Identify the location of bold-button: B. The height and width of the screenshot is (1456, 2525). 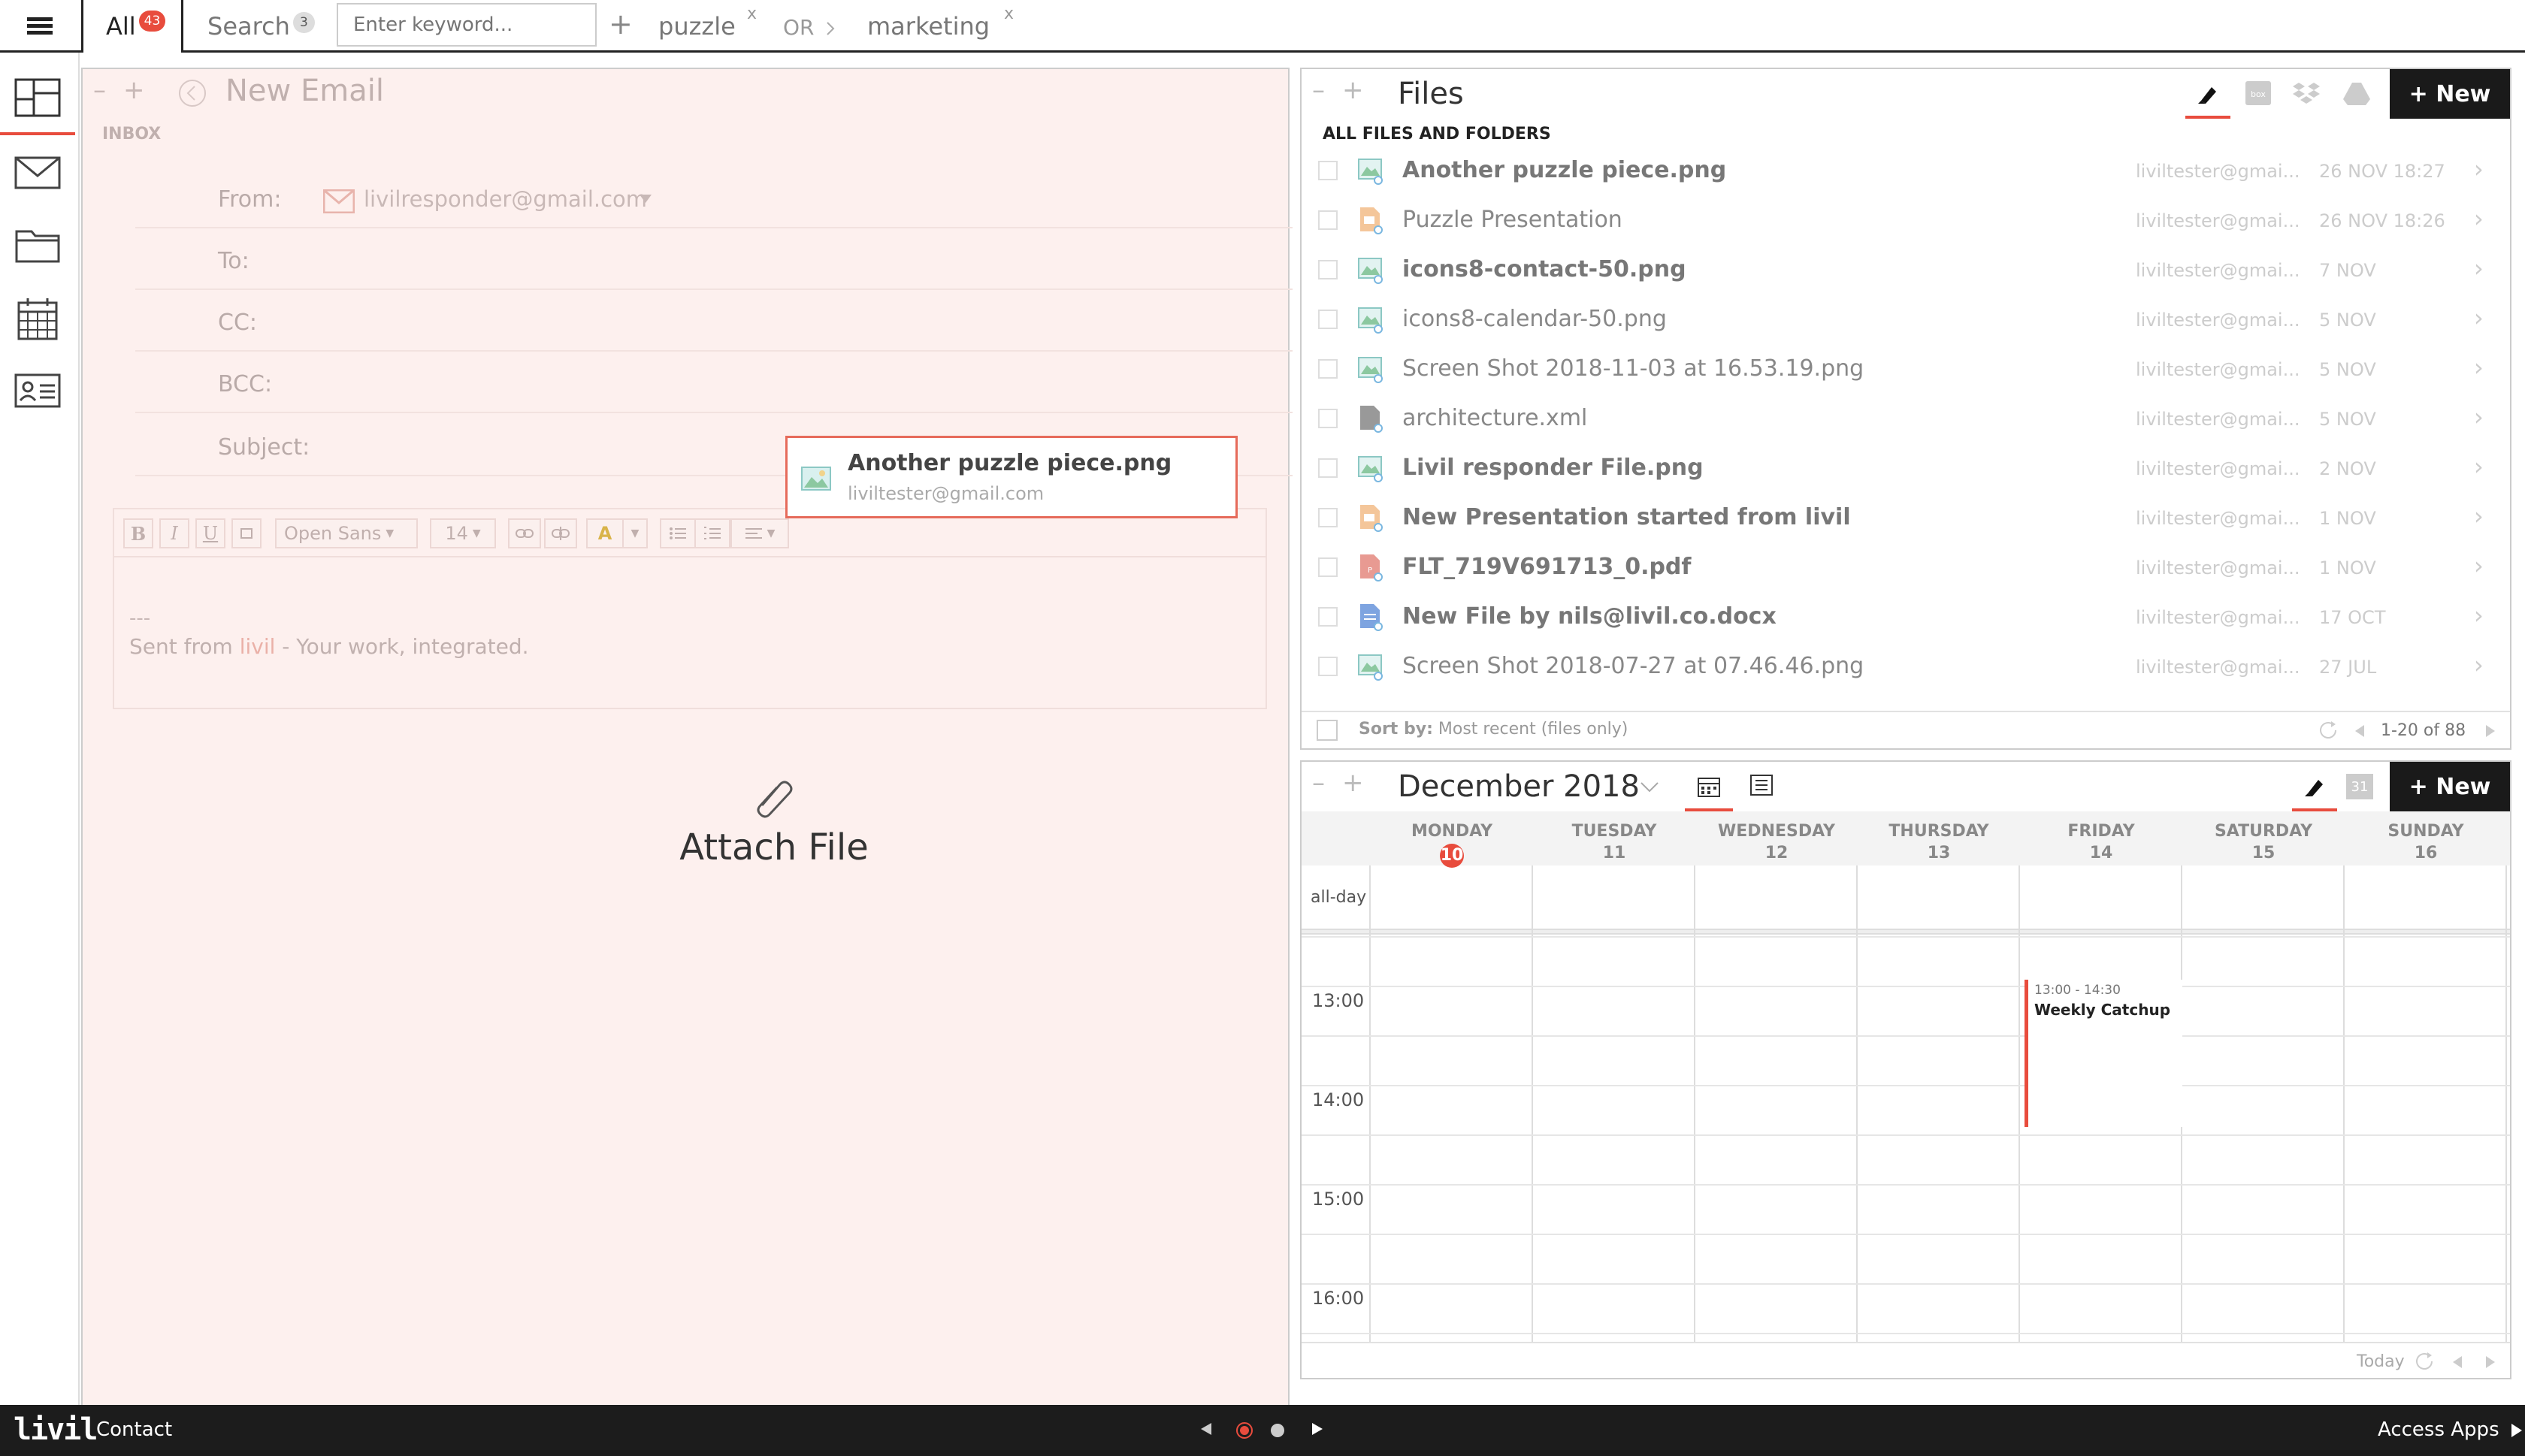
(138, 533).